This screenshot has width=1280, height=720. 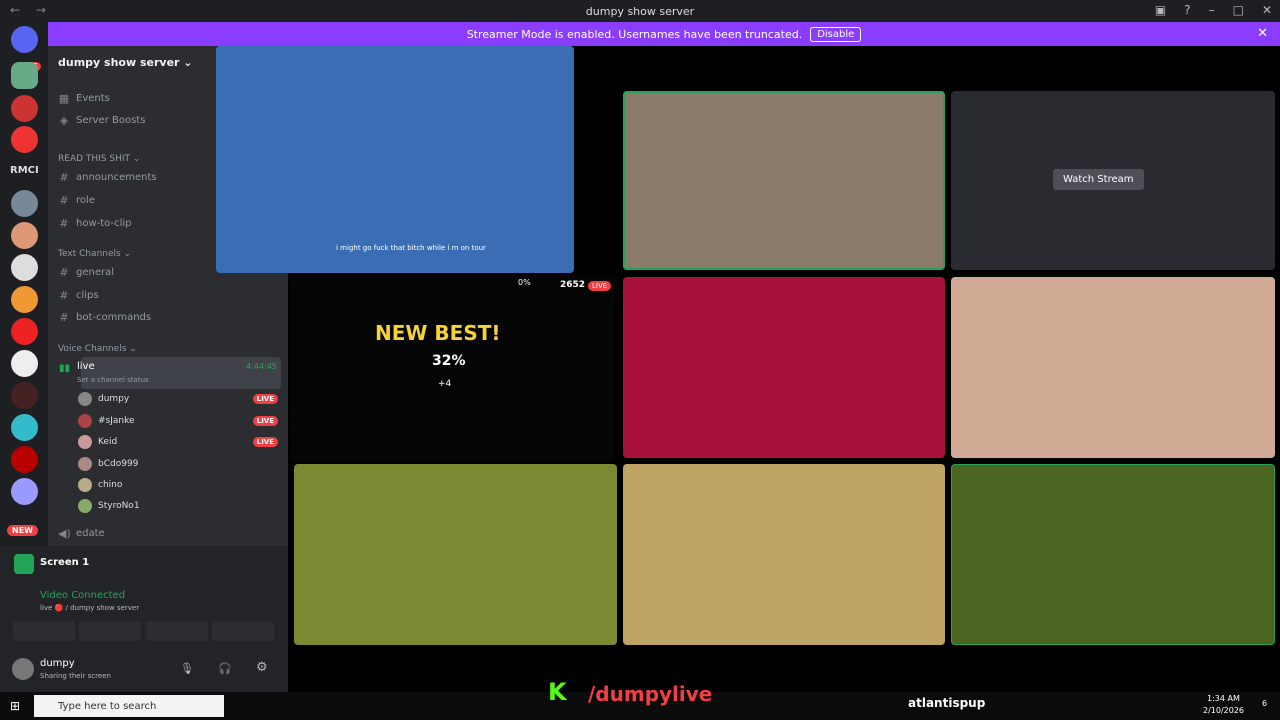 What do you see at coordinates (1160, 10) in the screenshot?
I see `inbox-icon: ▣` at bounding box center [1160, 10].